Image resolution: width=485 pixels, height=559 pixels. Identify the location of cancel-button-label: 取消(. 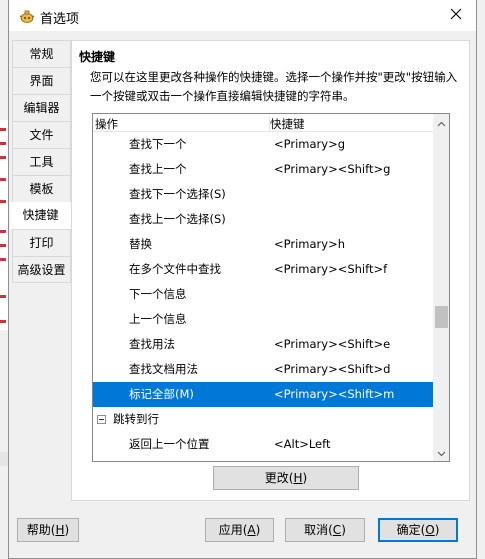
(318, 530).